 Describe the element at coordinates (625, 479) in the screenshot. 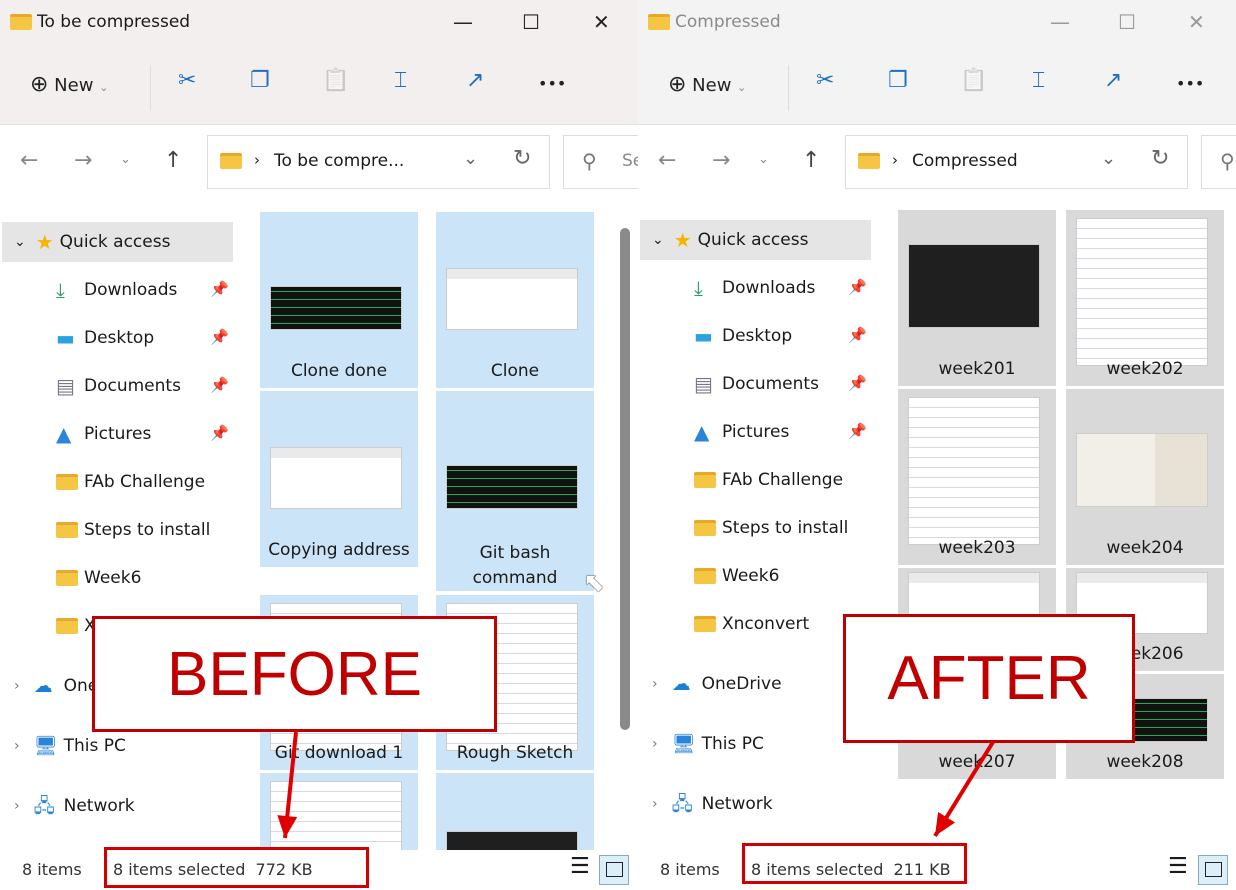

I see `vertical-scrollbar` at that location.